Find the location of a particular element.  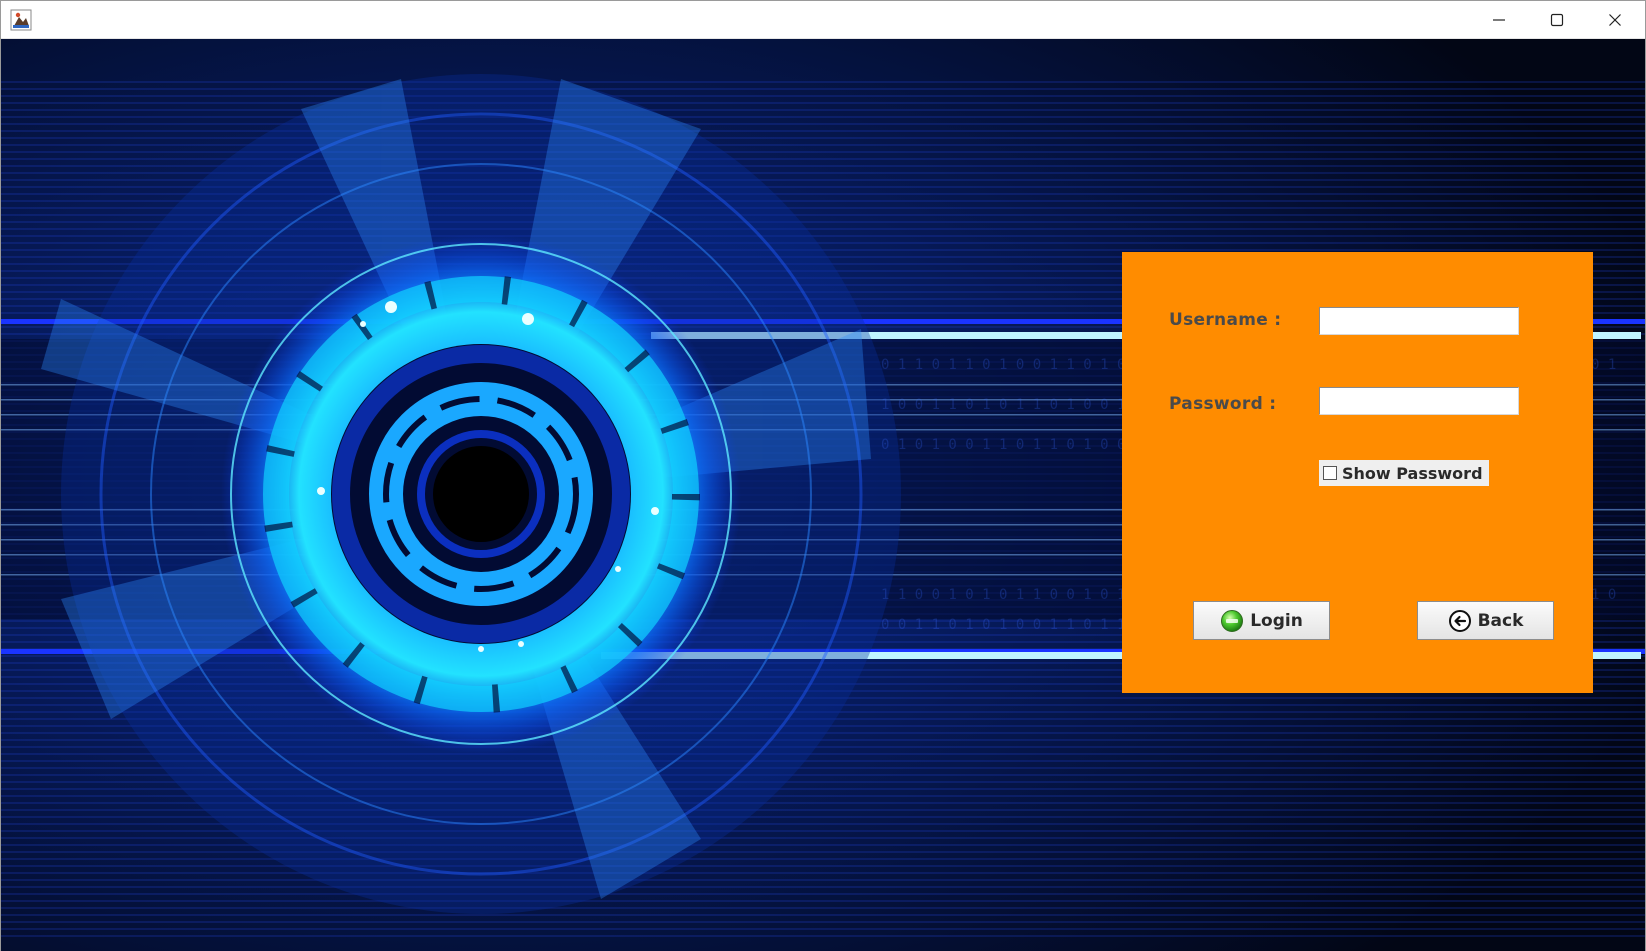

maximize-button is located at coordinates (1557, 19).